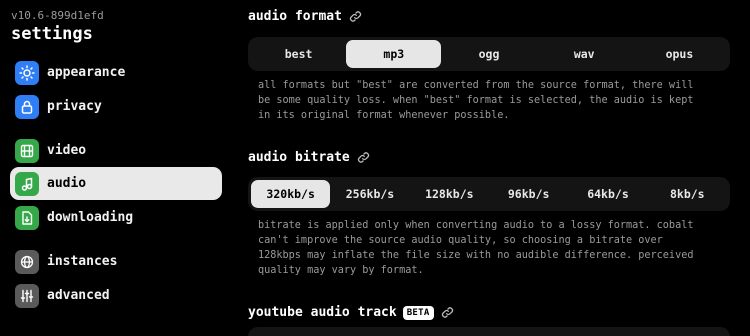  I want to click on bitrate-option-128: 128kb/s, so click(449, 194).